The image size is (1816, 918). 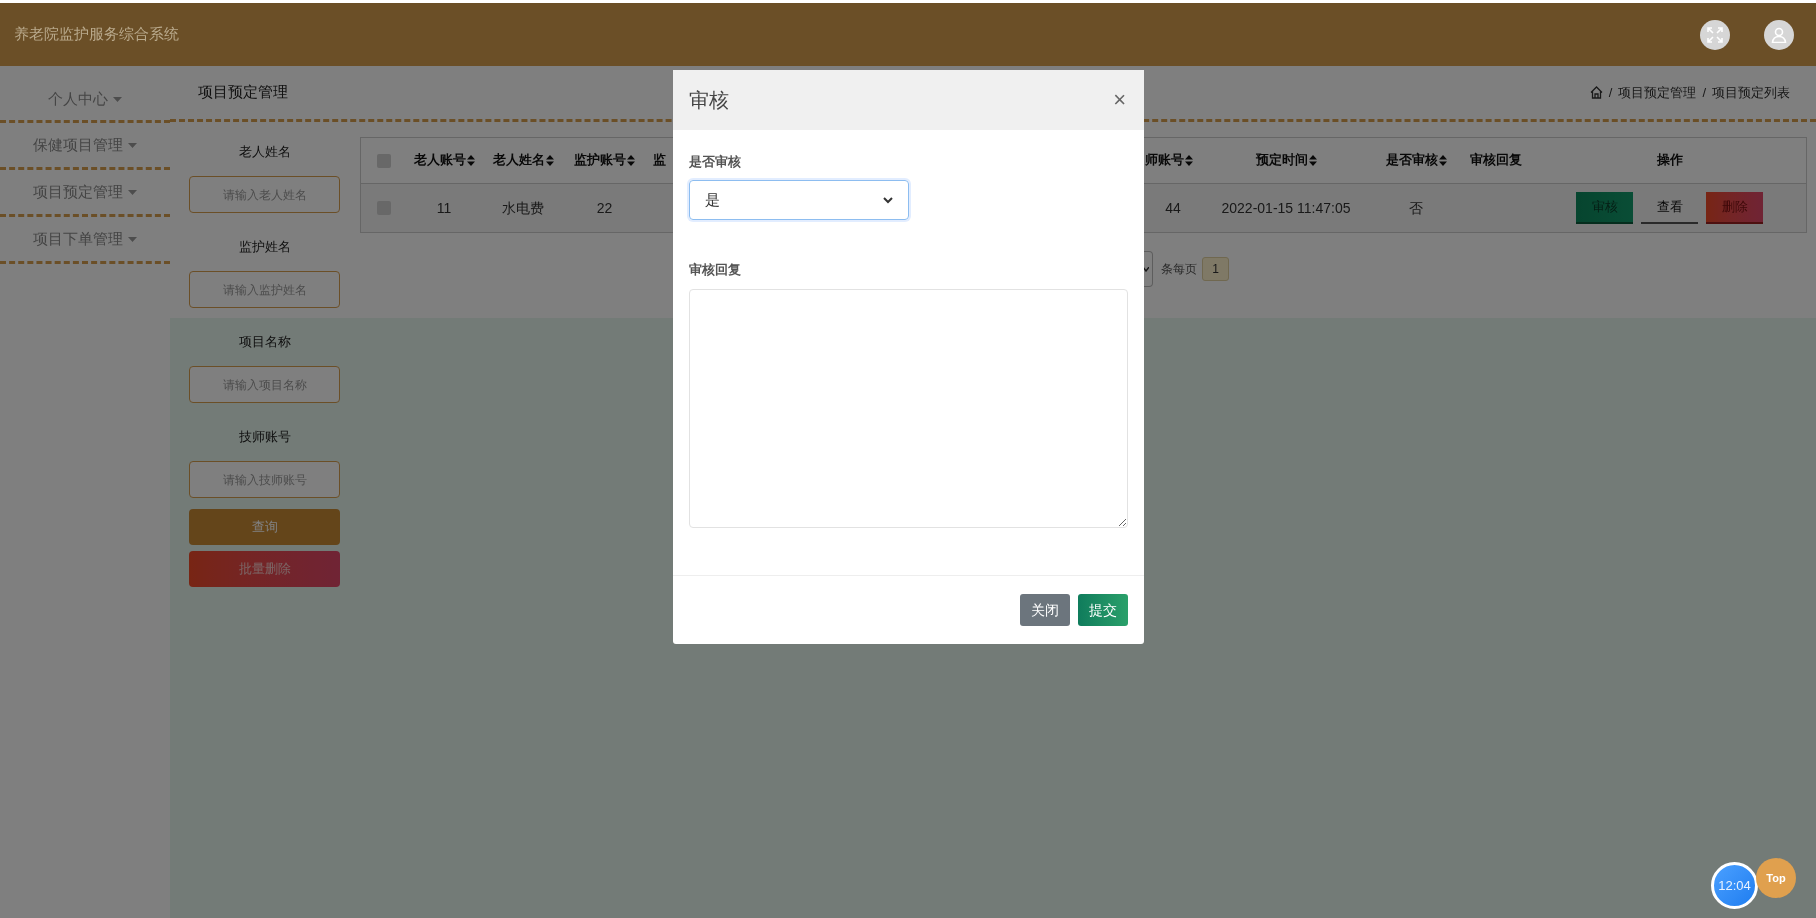 What do you see at coordinates (1411, 160) in the screenshot?
I see `column-header: 是否审核` at bounding box center [1411, 160].